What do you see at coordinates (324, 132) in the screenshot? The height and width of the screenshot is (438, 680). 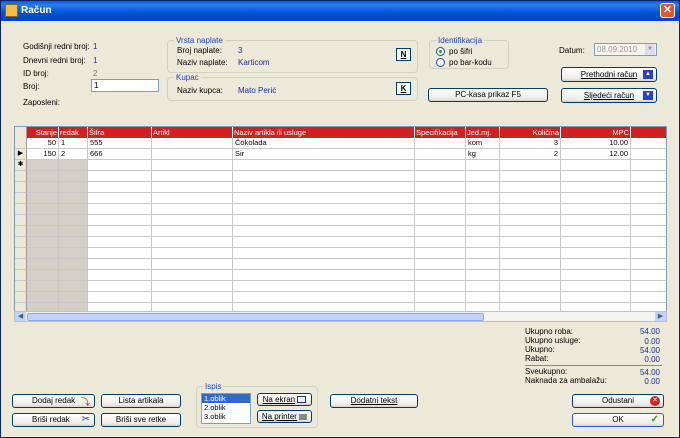 I see `col-naziv: Naziv artikla ili usluge` at bounding box center [324, 132].